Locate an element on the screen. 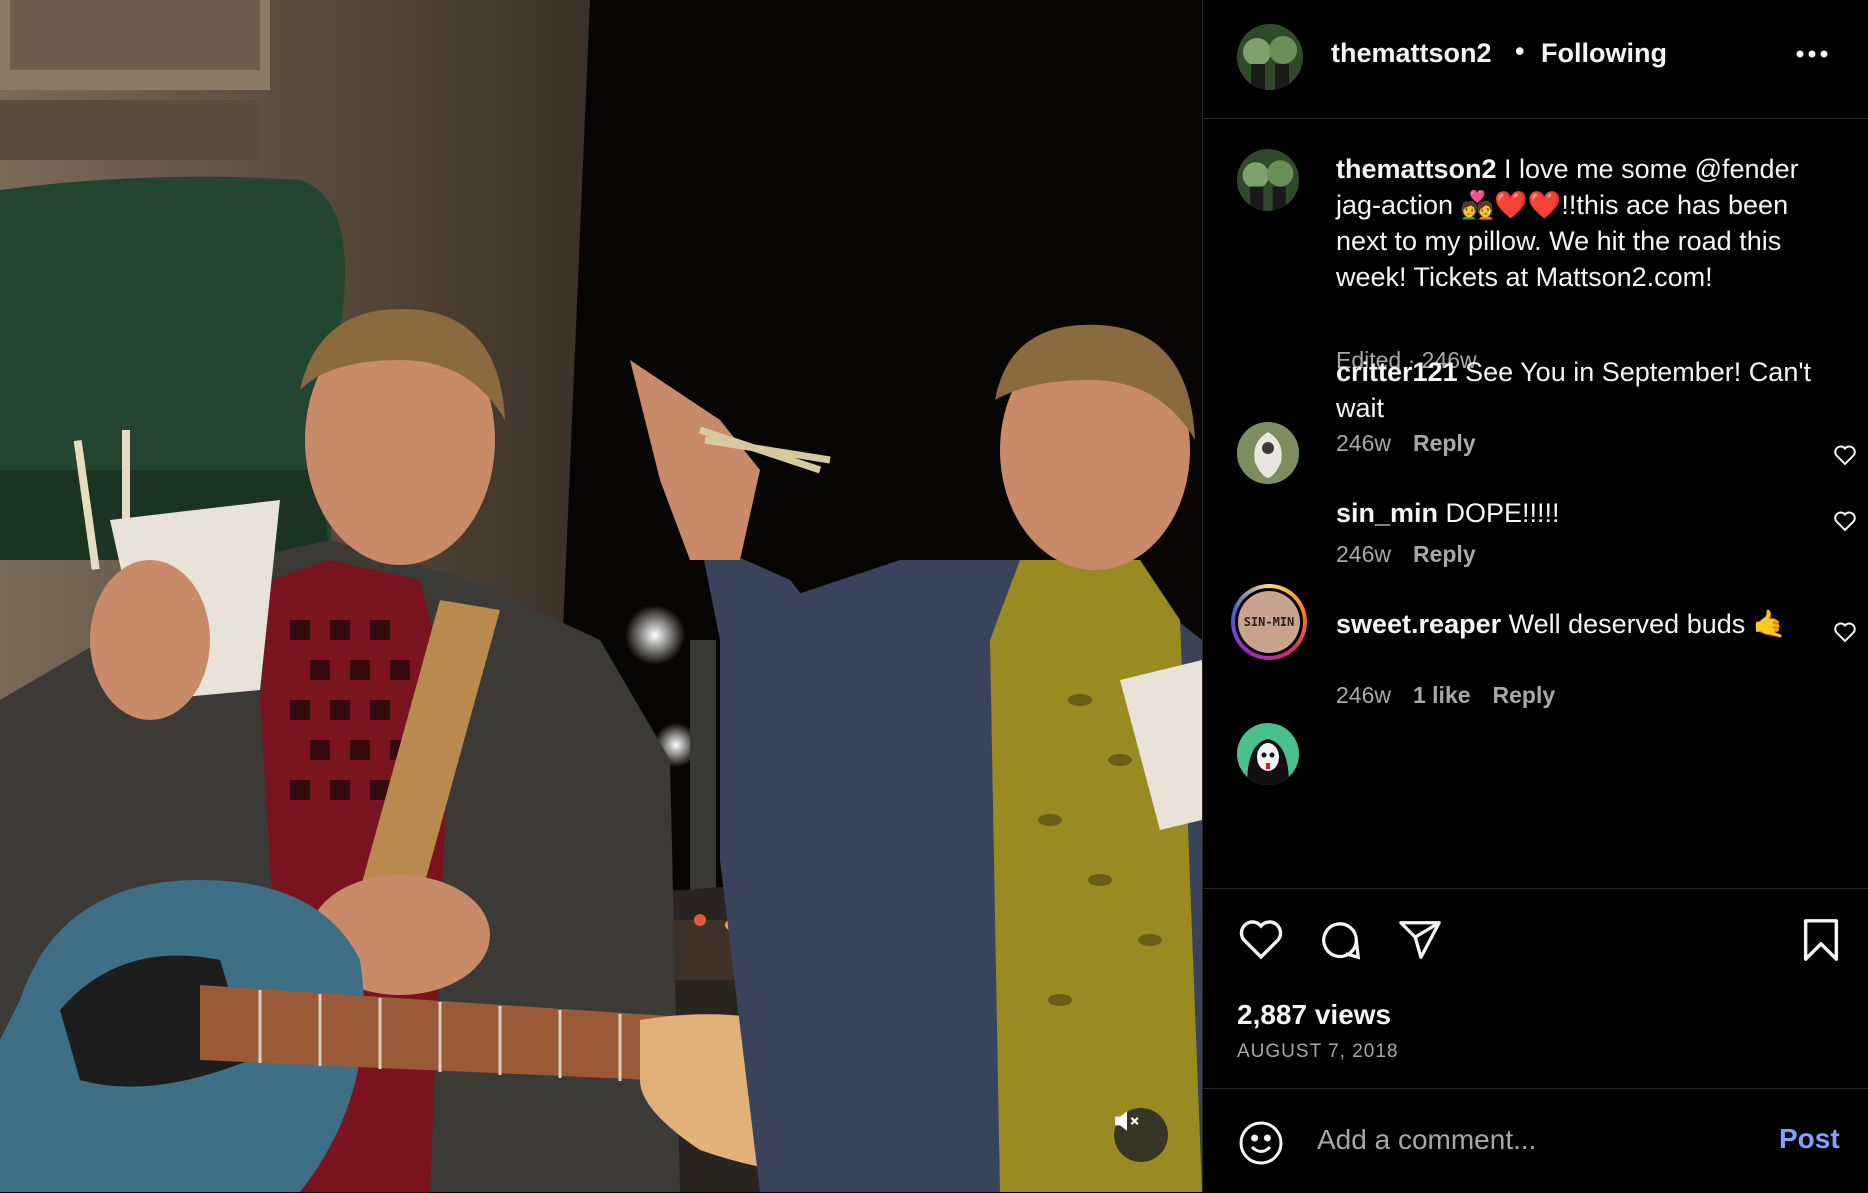  comment-bubble-icon is located at coordinates (1340, 942).